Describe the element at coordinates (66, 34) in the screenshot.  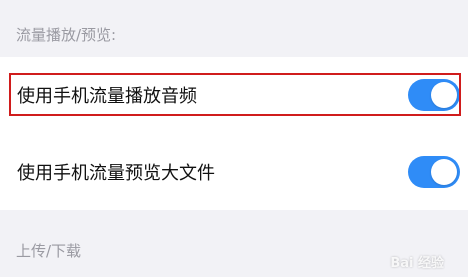
I see `section-header-streaming: 流量播放/预览:` at that location.